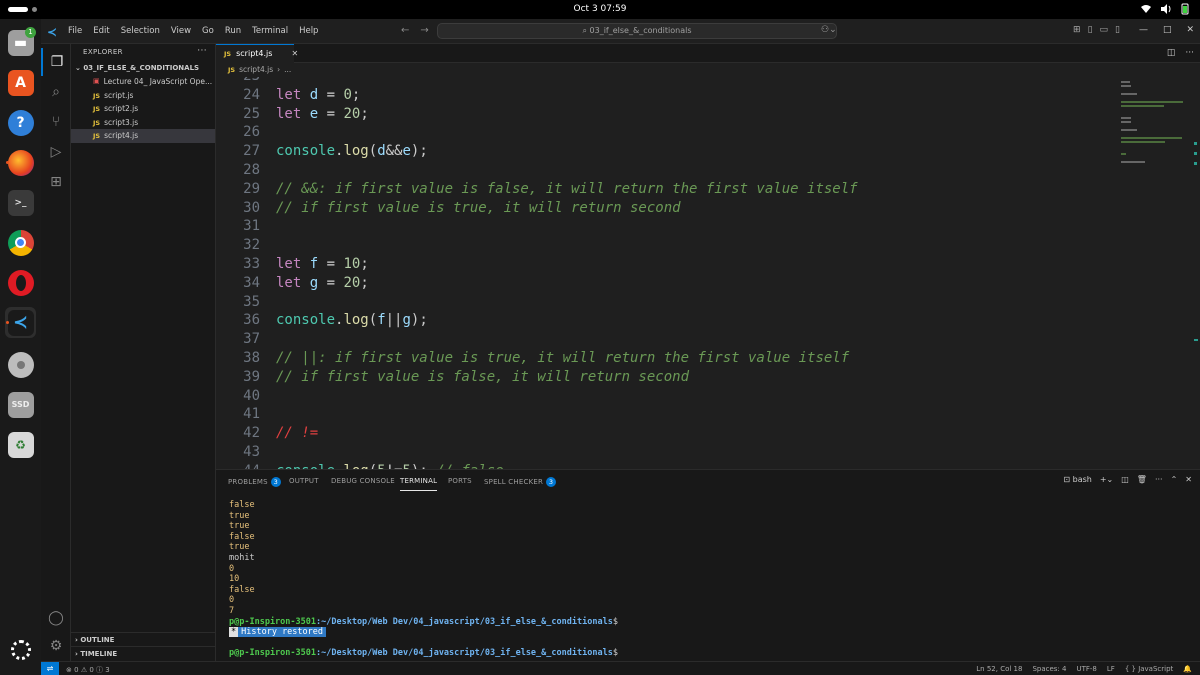 This screenshot has height=675, width=1200. What do you see at coordinates (308, 31) in the screenshot?
I see `menu-help: Help` at bounding box center [308, 31].